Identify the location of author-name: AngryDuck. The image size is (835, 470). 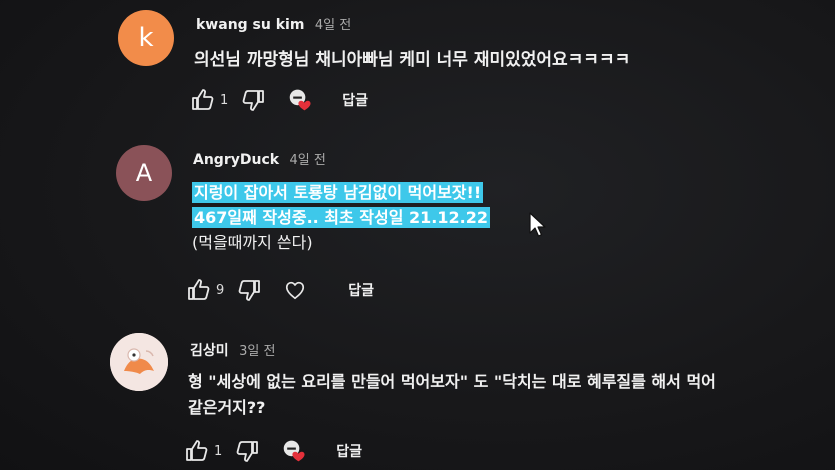
(236, 160).